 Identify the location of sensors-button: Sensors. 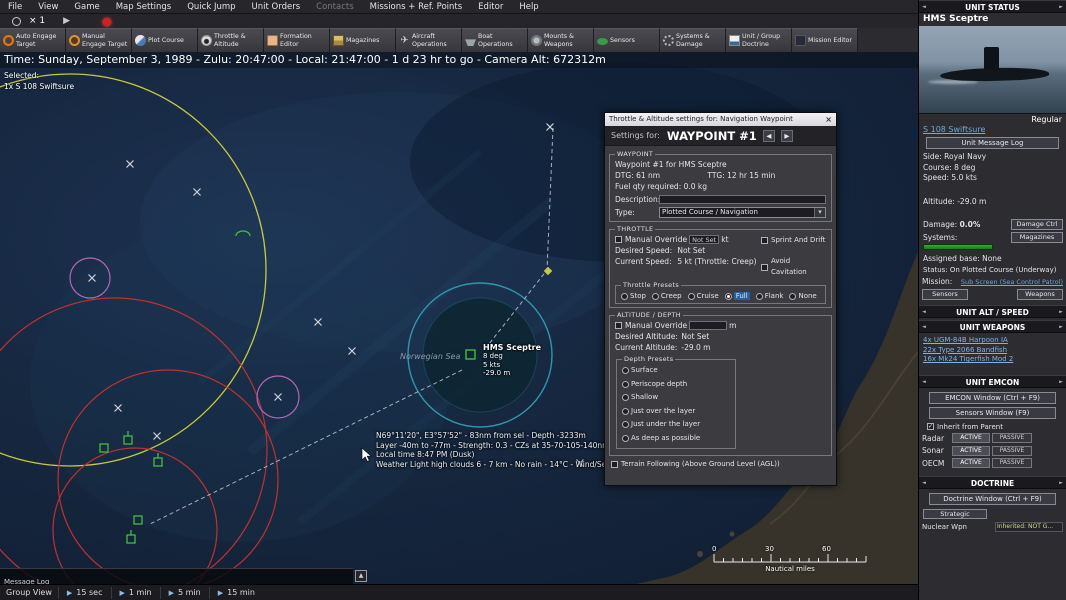
(627, 40).